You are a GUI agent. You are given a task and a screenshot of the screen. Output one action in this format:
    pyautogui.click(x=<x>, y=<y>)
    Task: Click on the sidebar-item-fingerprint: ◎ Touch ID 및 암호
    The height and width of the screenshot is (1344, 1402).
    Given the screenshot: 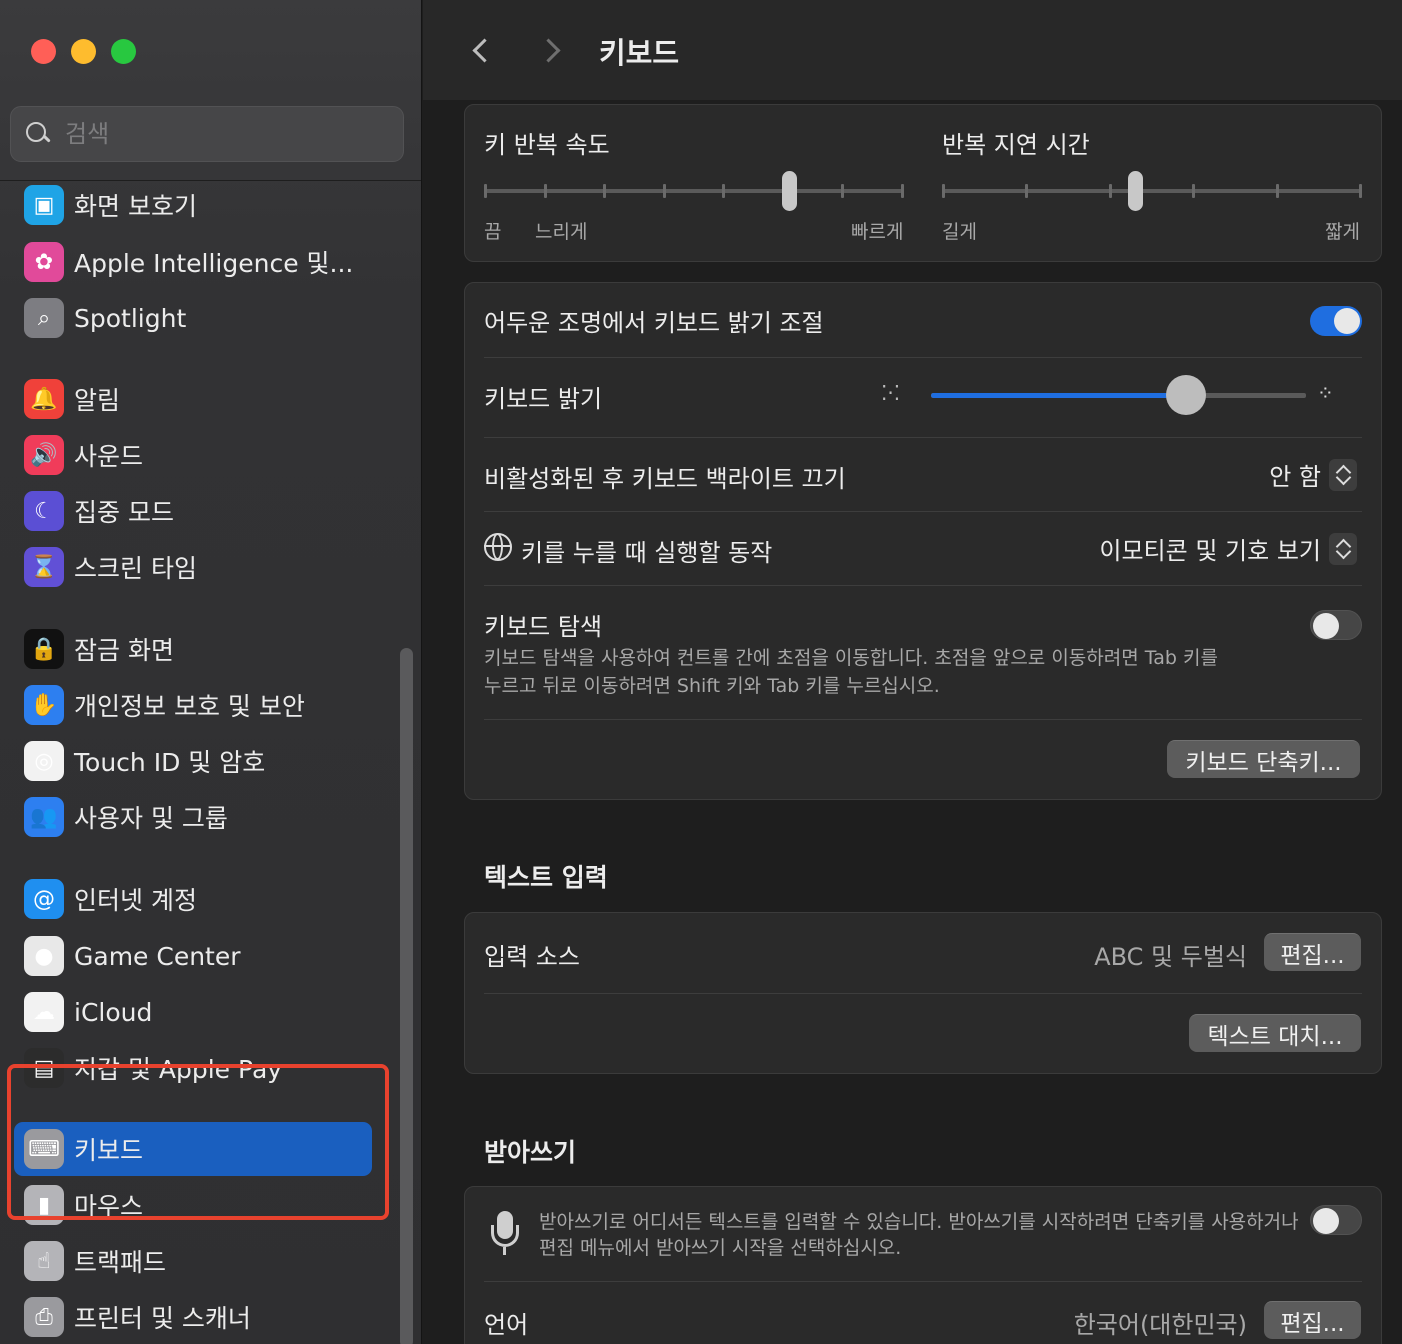 What is the action you would take?
    pyautogui.click(x=193, y=761)
    